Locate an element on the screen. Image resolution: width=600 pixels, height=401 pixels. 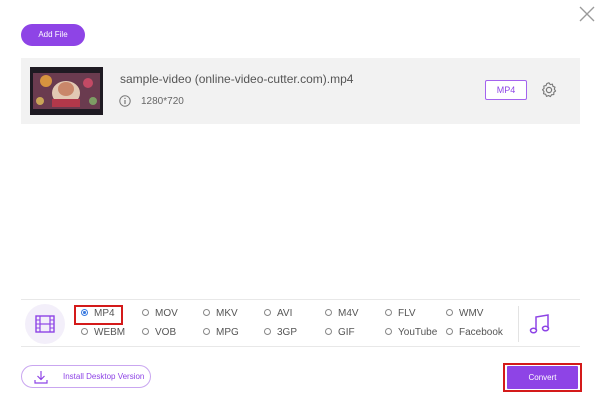
download-icon is located at coordinates (41, 377).